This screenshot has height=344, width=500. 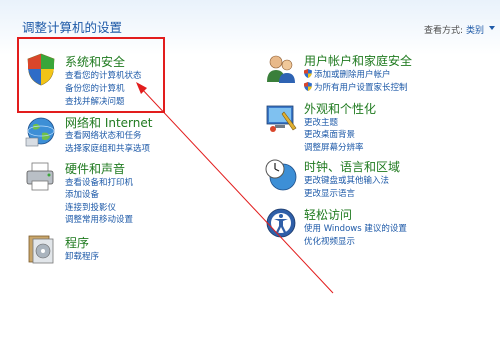 What do you see at coordinates (355, 228) in the screenshot?
I see `link-recommended-settings: 使用 Windows 建议的设置` at bounding box center [355, 228].